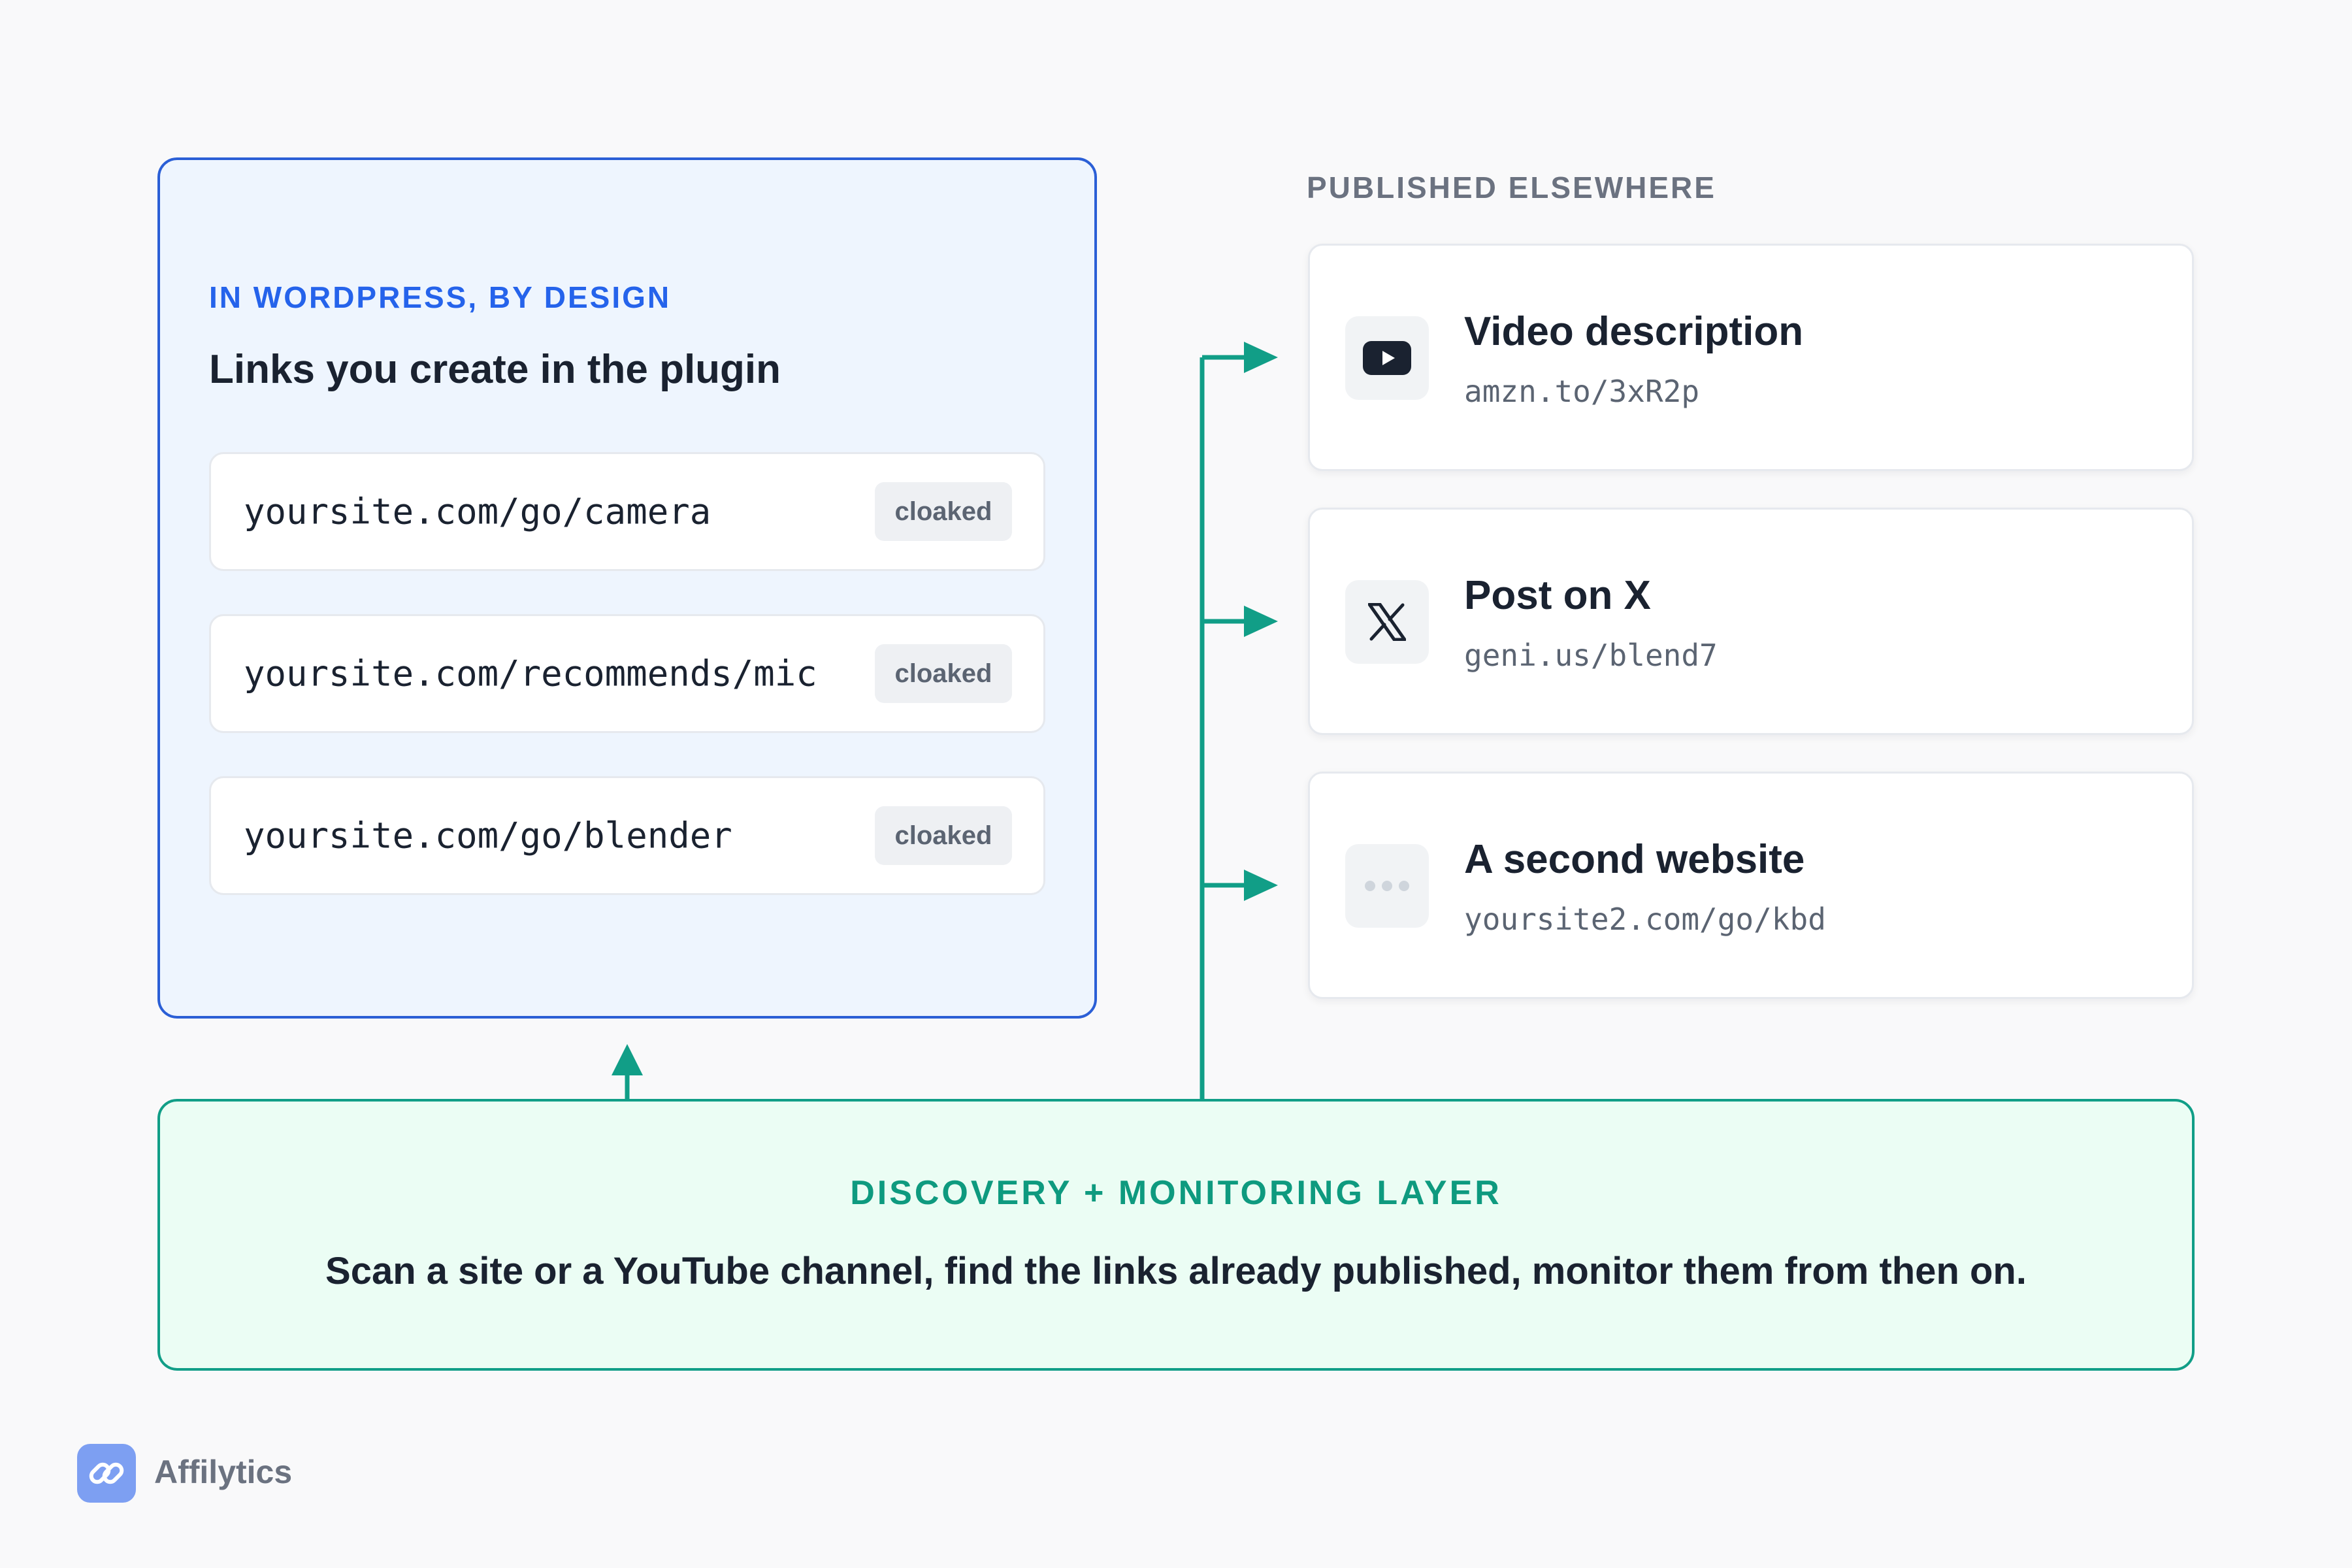  I want to click on destination-url: yoursite2.com/go/kbd, so click(1645, 919).